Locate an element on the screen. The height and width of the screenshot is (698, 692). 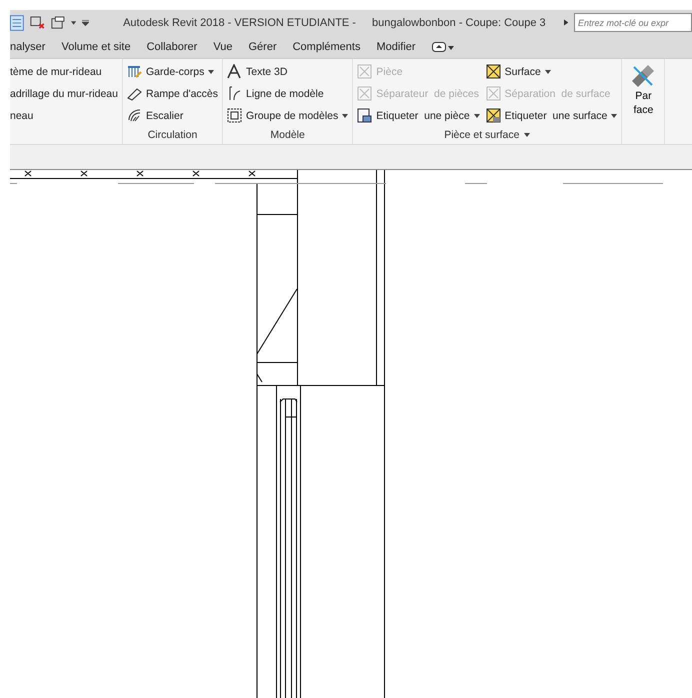
letter-icon is located at coordinates (234, 71).